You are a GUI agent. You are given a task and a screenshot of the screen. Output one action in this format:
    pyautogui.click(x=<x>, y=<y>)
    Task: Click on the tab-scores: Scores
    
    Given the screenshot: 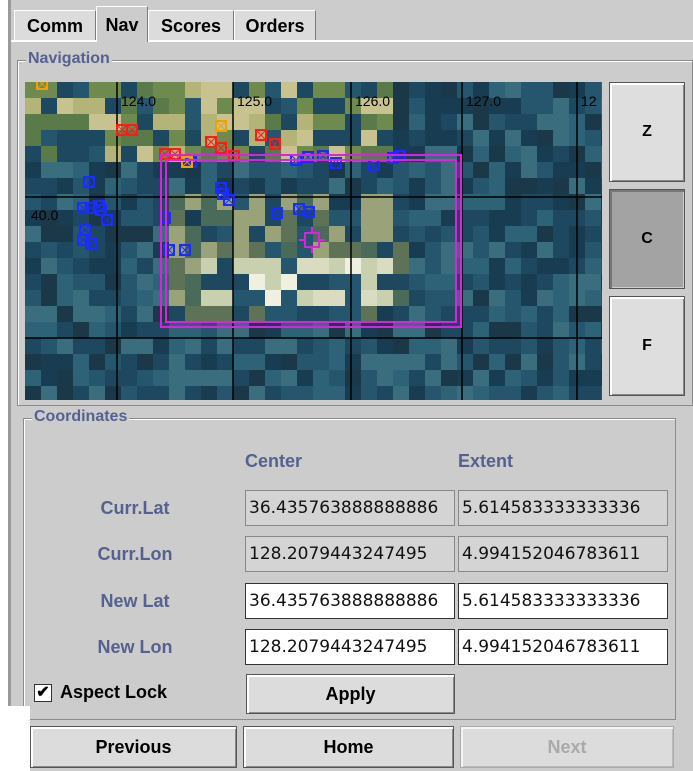 What is the action you would take?
    pyautogui.click(x=191, y=25)
    